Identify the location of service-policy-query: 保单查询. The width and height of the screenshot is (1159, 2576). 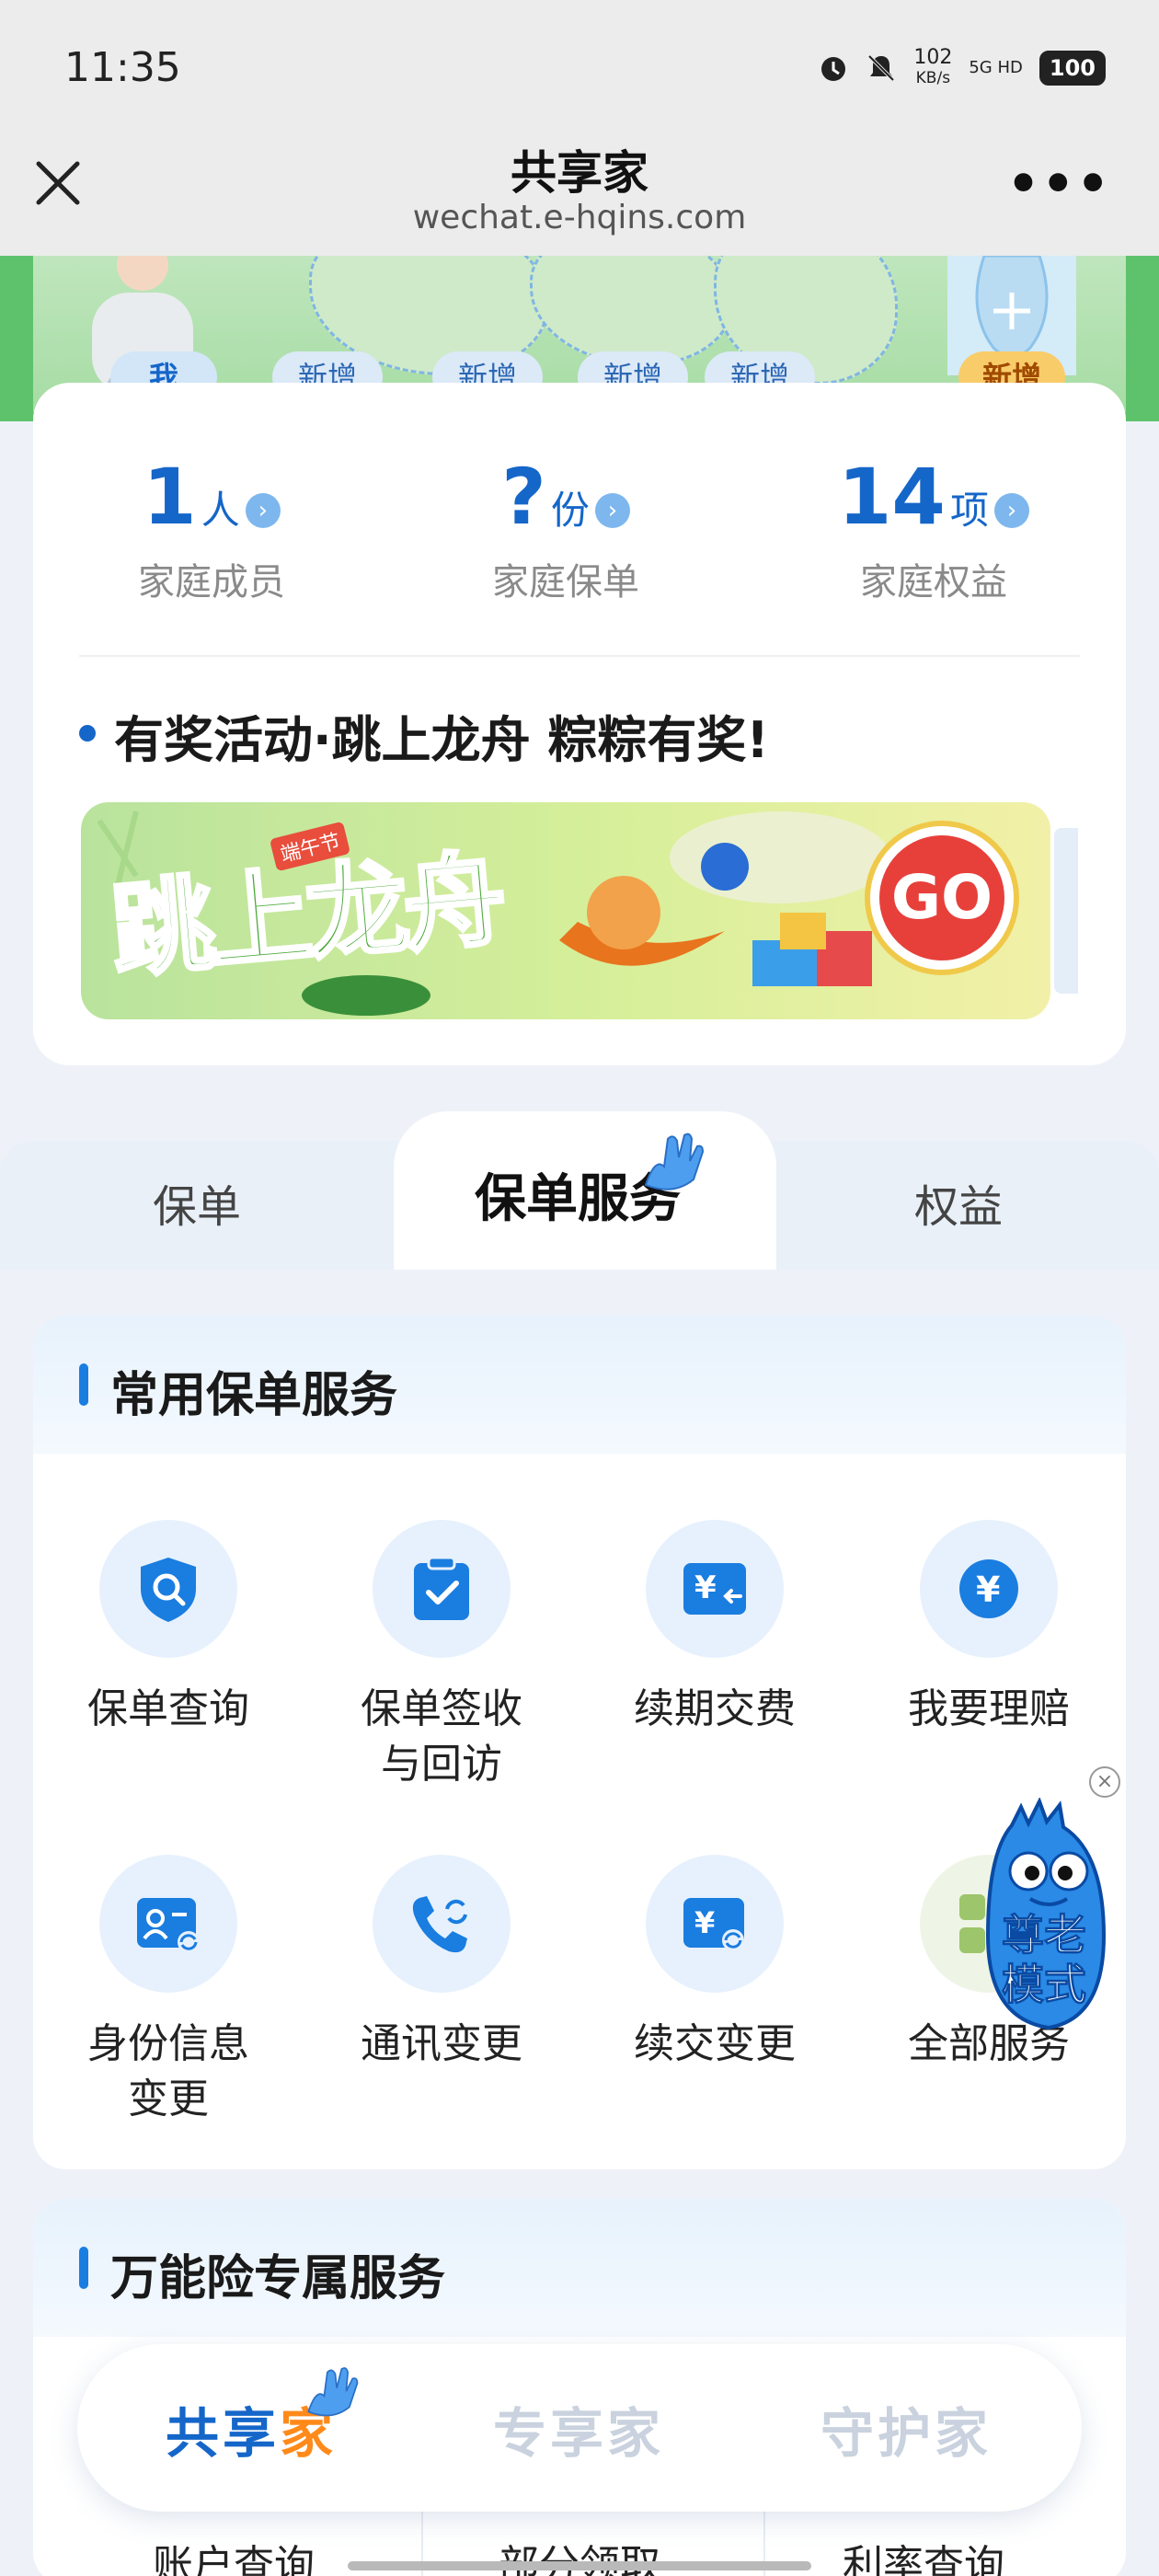
(168, 1628).